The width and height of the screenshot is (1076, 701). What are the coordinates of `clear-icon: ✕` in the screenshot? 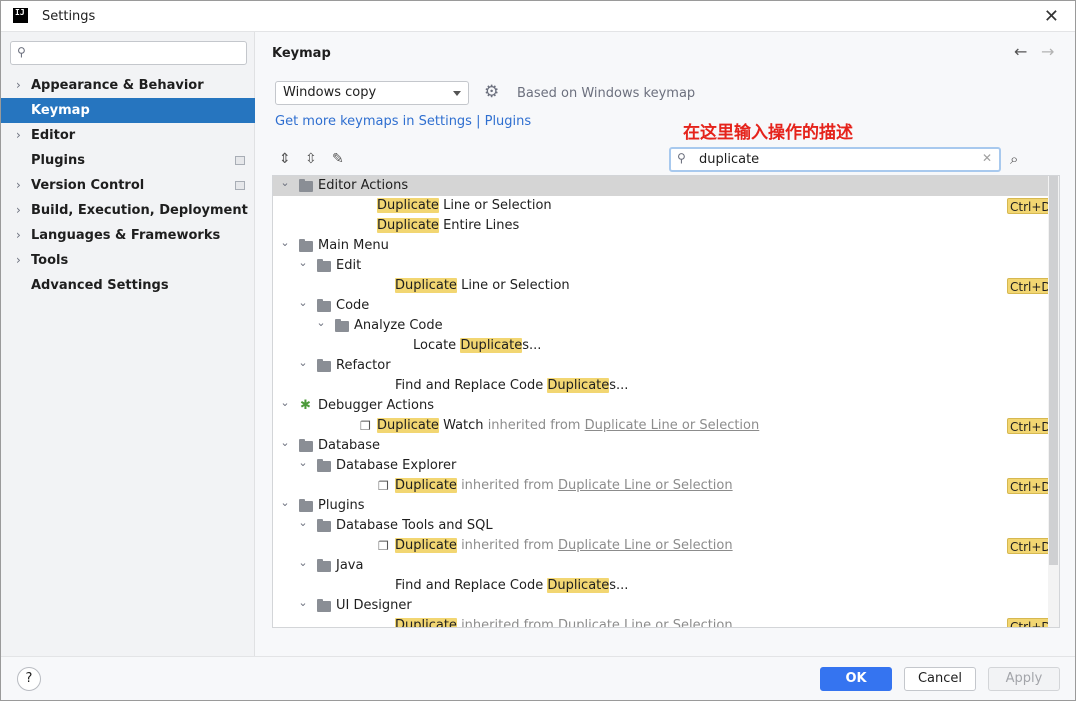 It's located at (987, 158).